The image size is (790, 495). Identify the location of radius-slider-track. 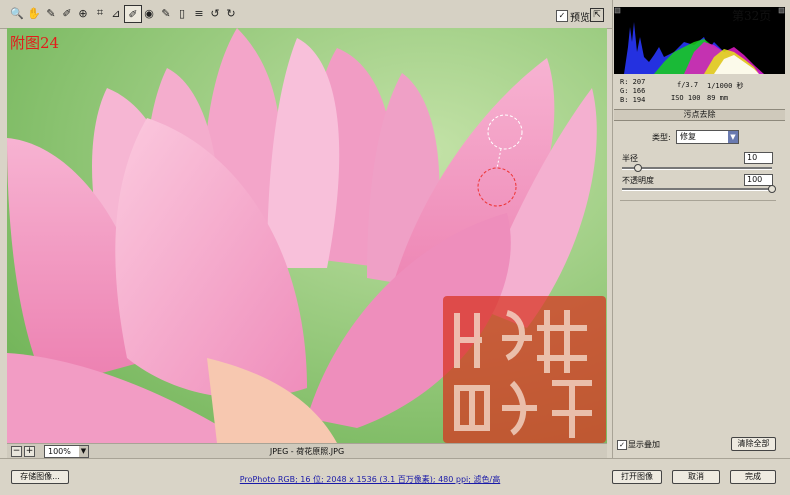
(697, 168).